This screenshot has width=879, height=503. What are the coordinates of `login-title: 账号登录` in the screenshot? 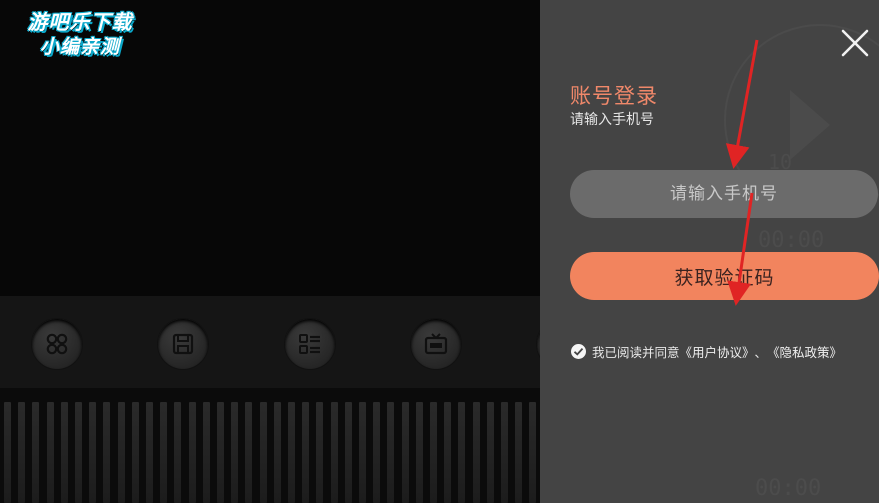 It's located at (614, 96).